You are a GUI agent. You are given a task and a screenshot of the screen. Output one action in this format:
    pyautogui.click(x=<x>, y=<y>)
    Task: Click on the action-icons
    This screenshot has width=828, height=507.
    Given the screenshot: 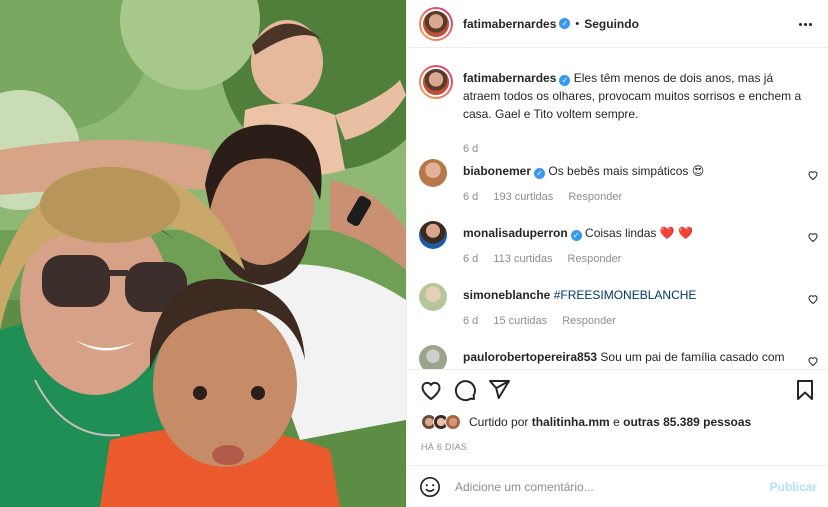 What is the action you would take?
    pyautogui.click(x=465, y=390)
    